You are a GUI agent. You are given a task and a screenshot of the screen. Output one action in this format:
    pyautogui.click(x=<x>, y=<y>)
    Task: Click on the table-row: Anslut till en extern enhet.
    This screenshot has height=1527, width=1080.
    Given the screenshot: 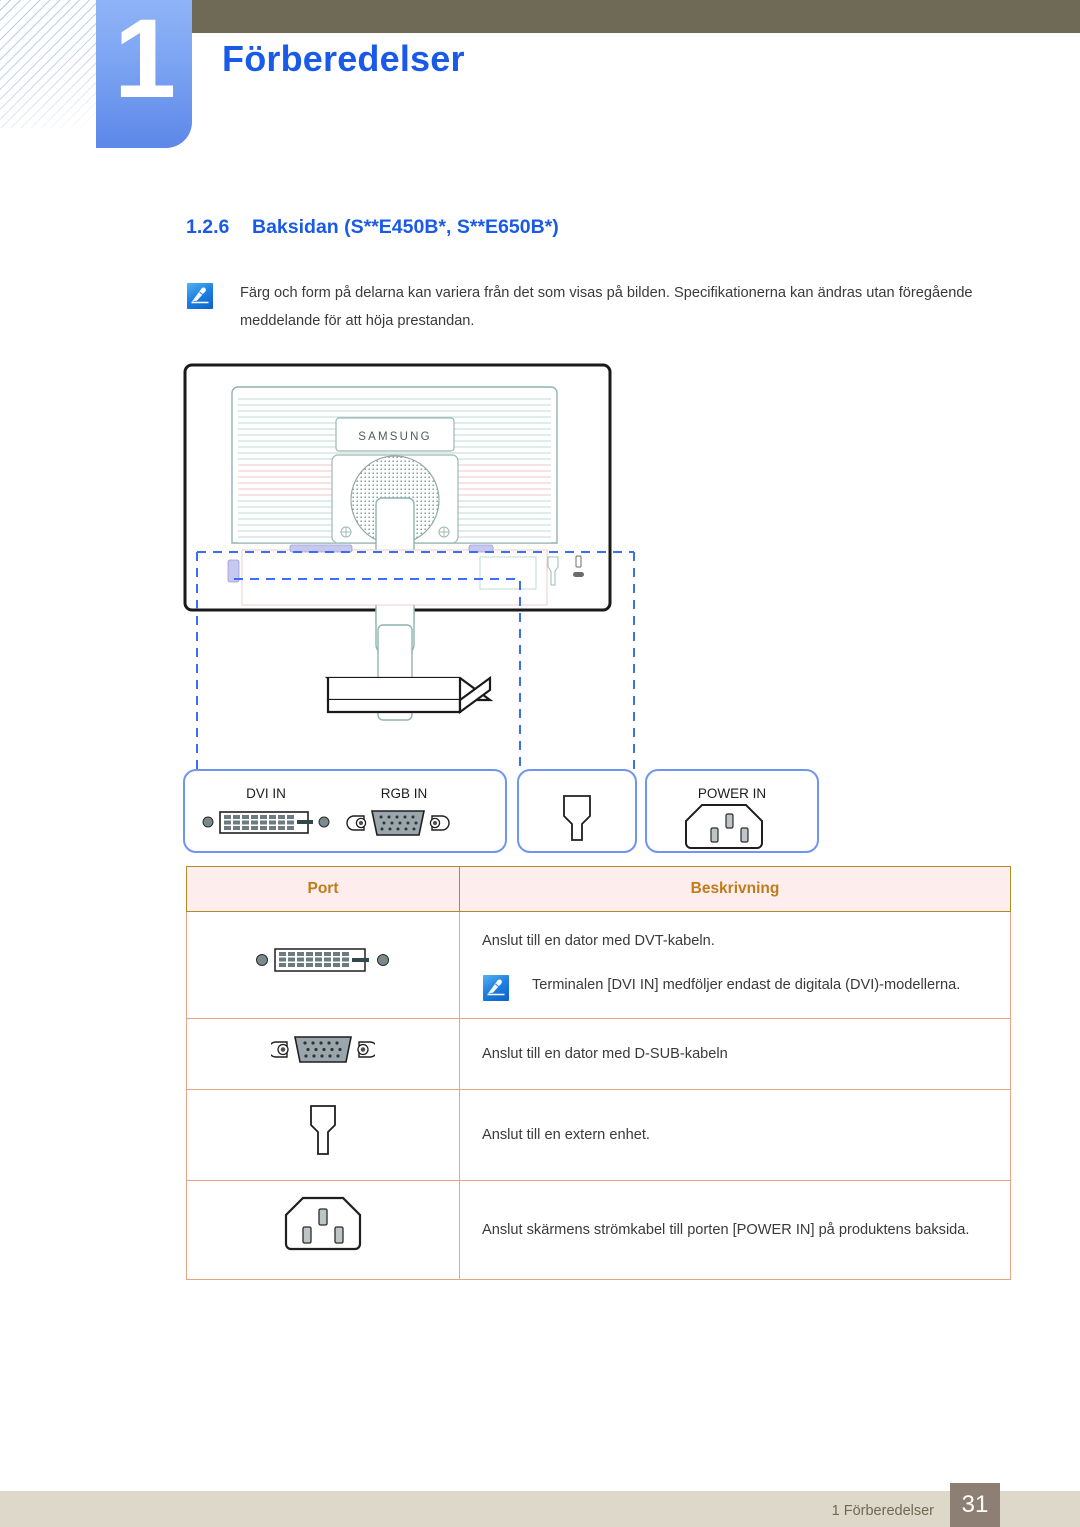 What is the action you would take?
    pyautogui.click(x=598, y=1135)
    